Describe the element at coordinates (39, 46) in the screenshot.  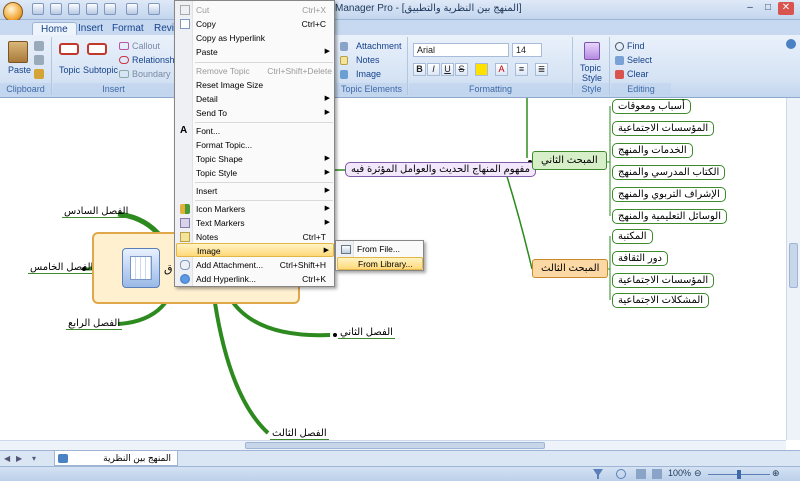
I see `cut-icon` at that location.